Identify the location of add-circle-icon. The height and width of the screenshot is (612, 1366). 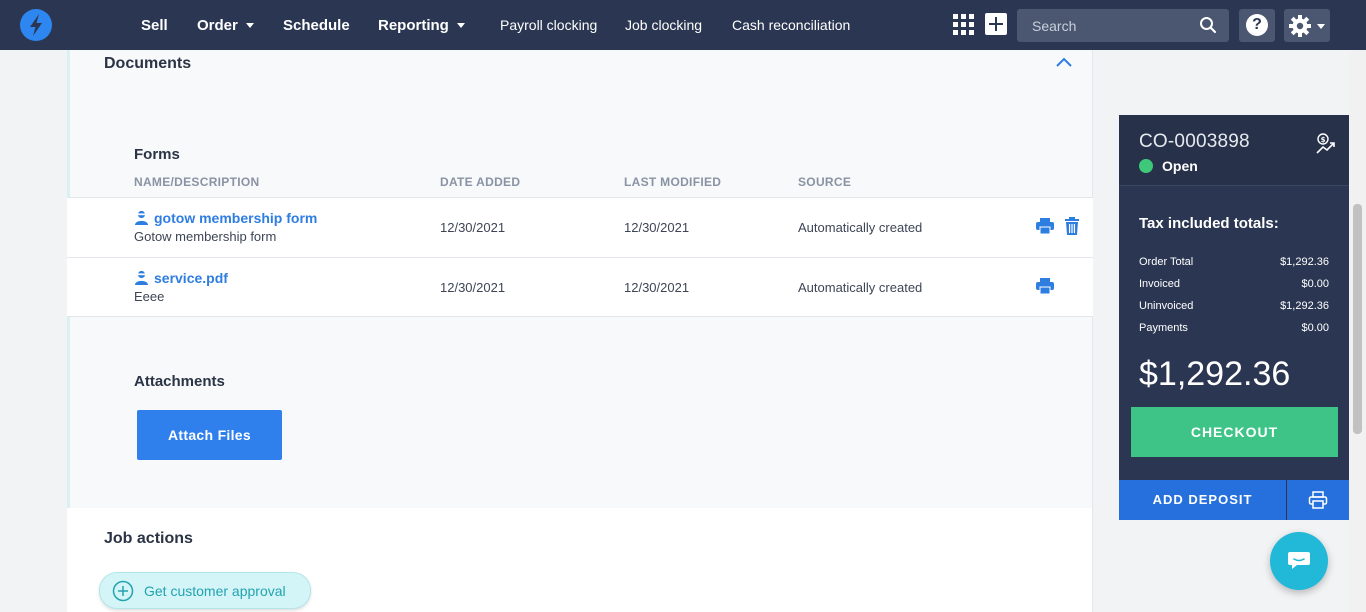
(123, 591).